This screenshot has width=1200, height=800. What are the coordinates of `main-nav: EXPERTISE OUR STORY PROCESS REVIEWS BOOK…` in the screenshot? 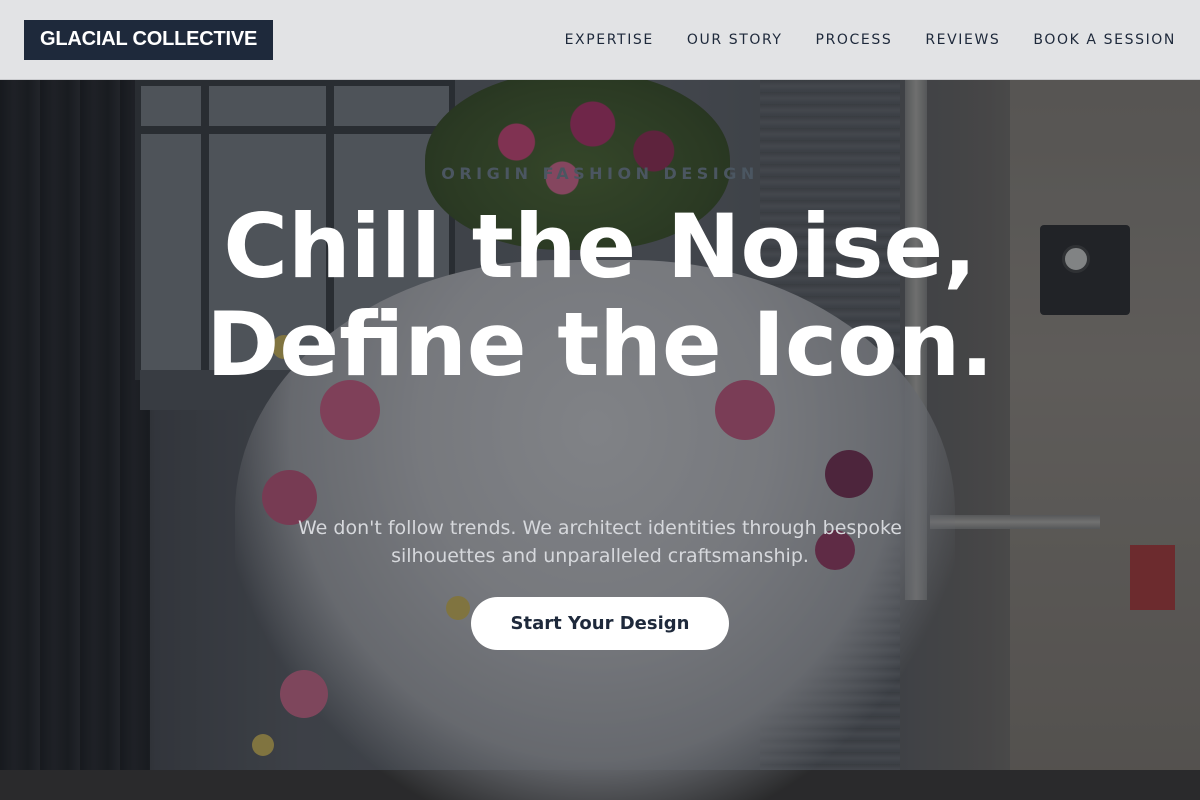 It's located at (870, 40).